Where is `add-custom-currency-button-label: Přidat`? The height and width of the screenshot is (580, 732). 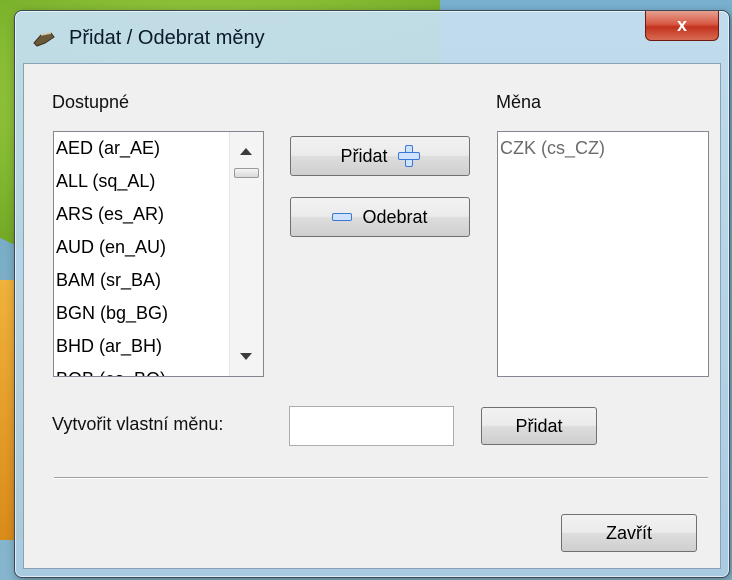
add-custom-currency-button-label: Přidat is located at coordinates (539, 425).